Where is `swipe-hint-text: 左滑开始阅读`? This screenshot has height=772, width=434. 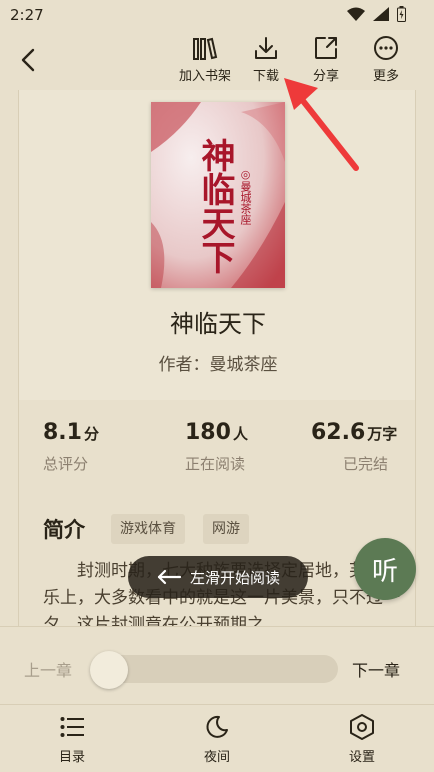 swipe-hint-text: 左滑开始阅读 is located at coordinates (234, 577).